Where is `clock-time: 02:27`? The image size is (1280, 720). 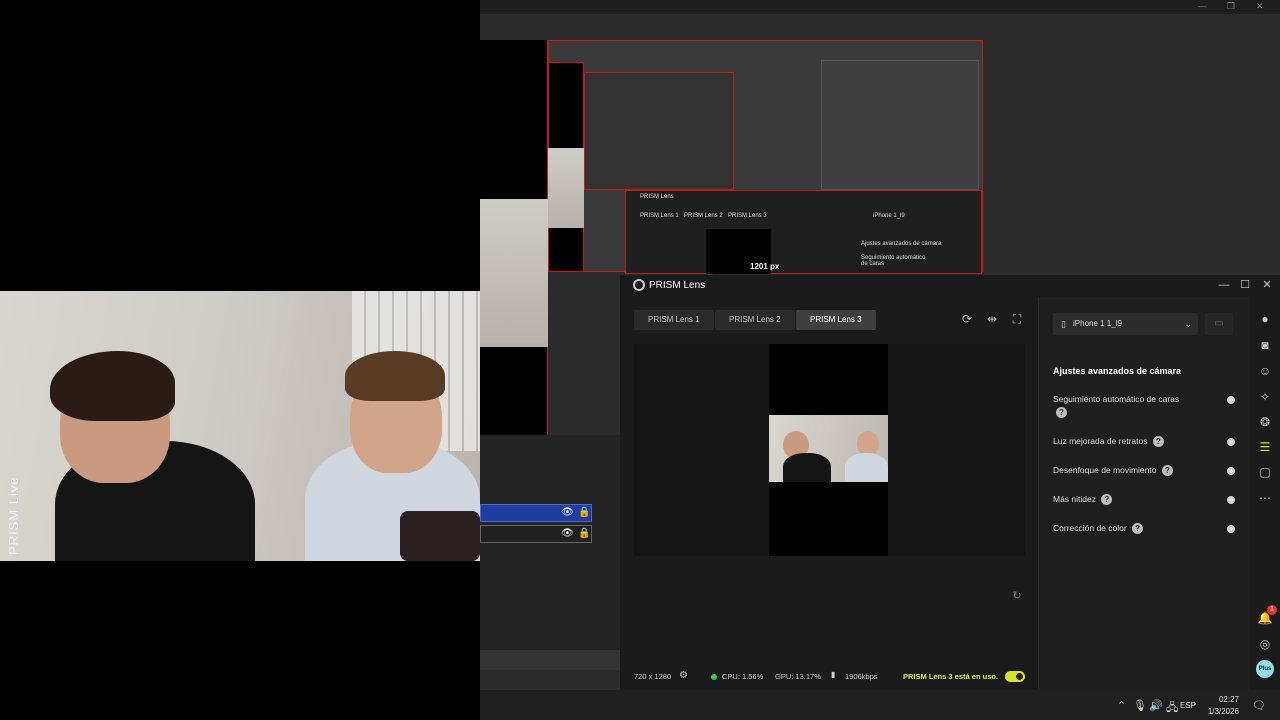 clock-time: 02:27 is located at coordinates (1229, 699).